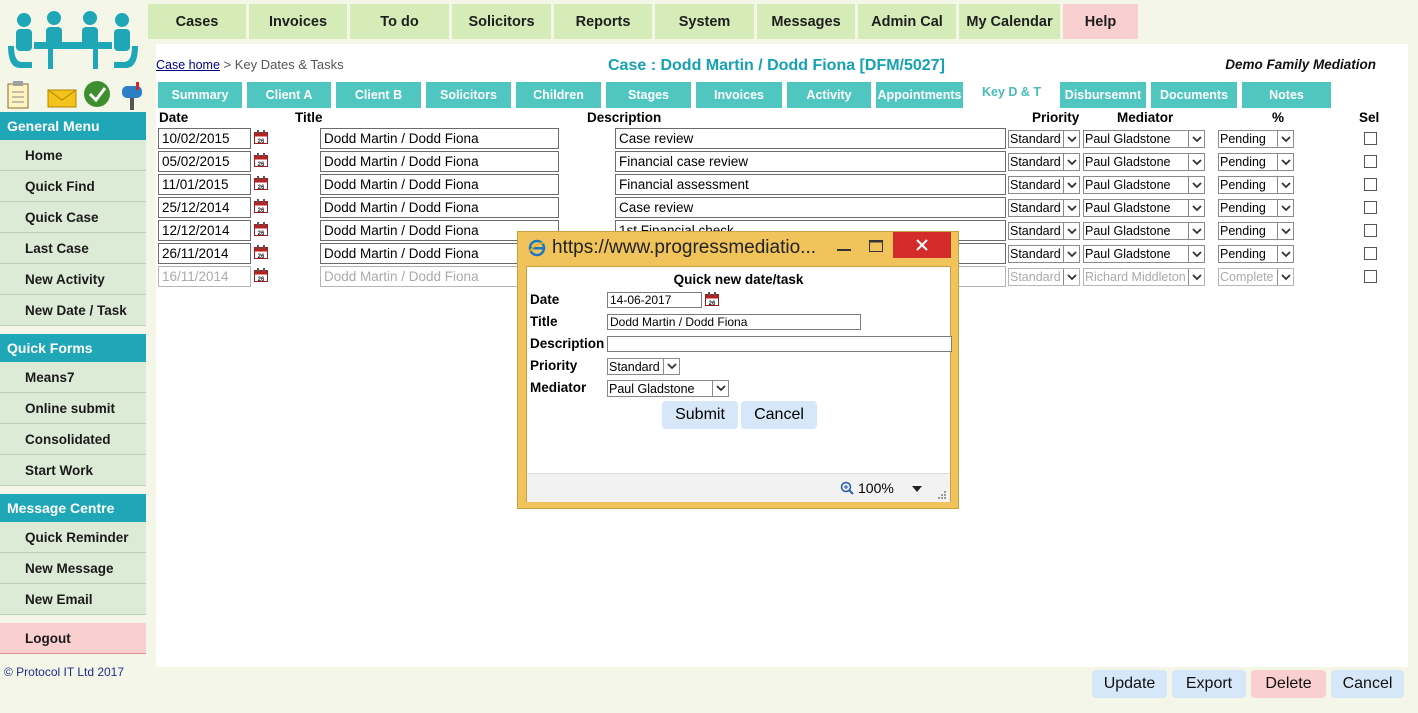  Describe the element at coordinates (401, 21) in the screenshot. I see `nav-todo: To do` at that location.